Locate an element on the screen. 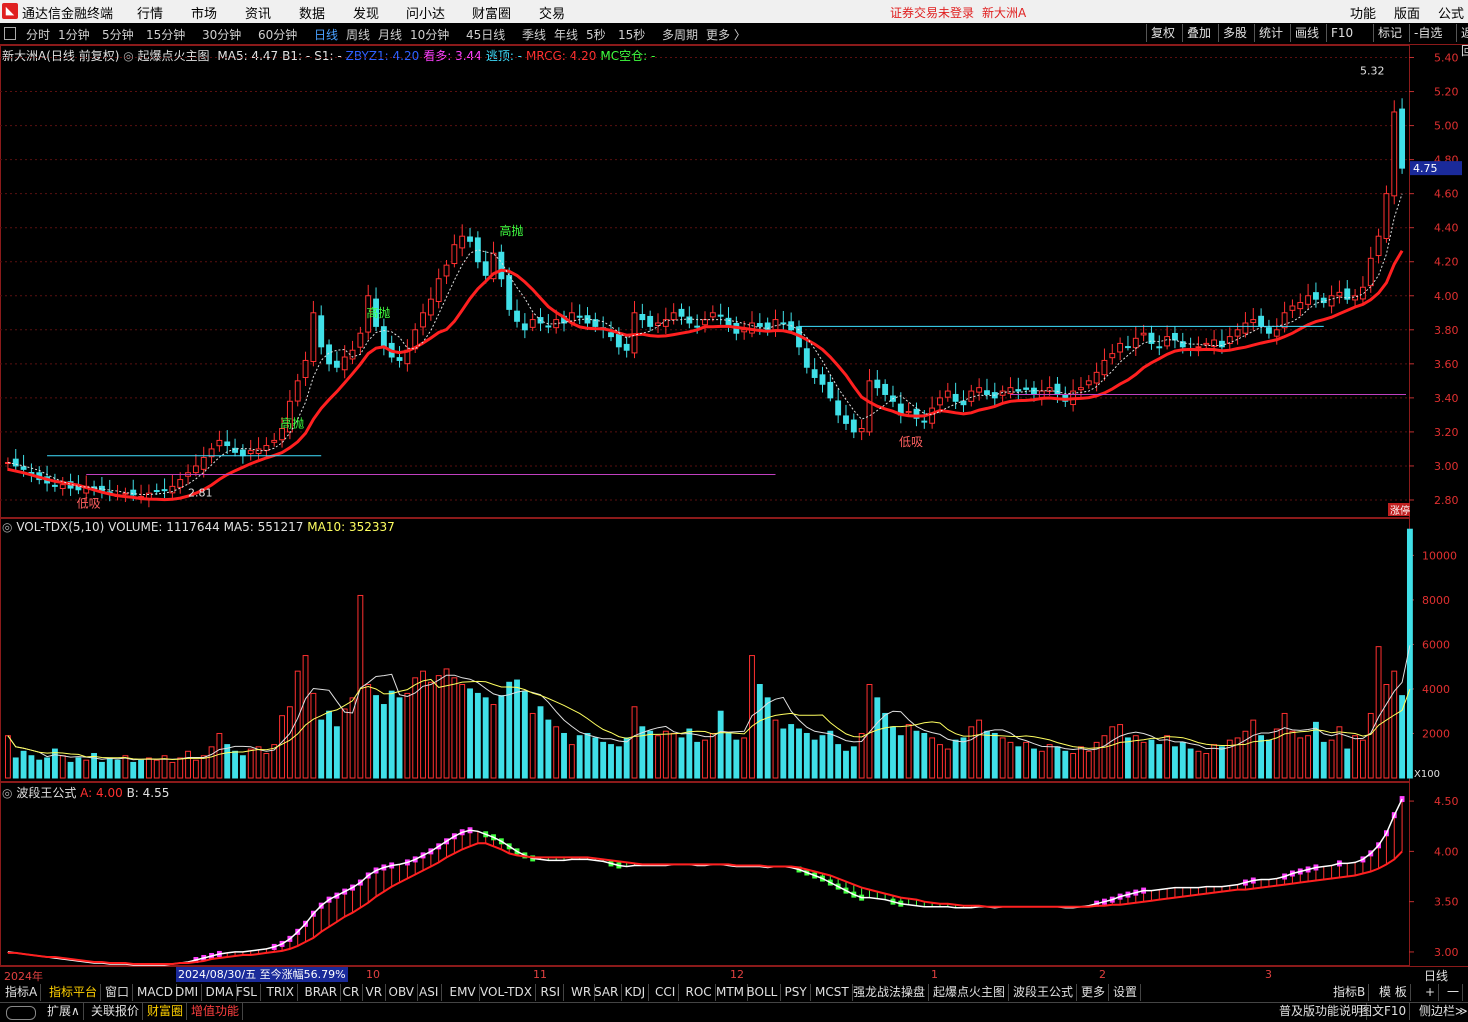 This screenshot has height=1022, width=1468. indicator-tab-2: 窗口 is located at coordinates (118, 992).